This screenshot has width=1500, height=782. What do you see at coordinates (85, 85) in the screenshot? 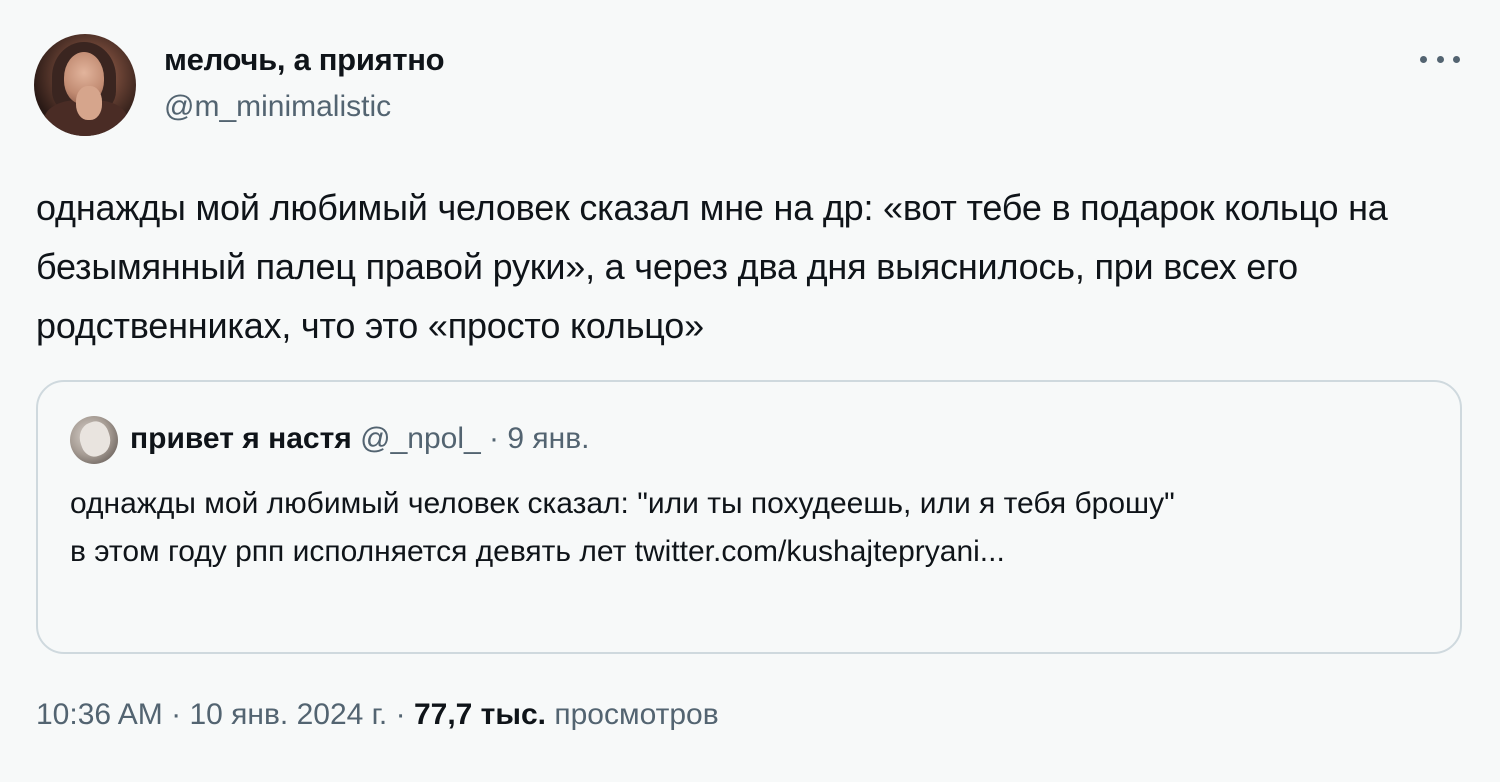
I see `author-avatar` at bounding box center [85, 85].